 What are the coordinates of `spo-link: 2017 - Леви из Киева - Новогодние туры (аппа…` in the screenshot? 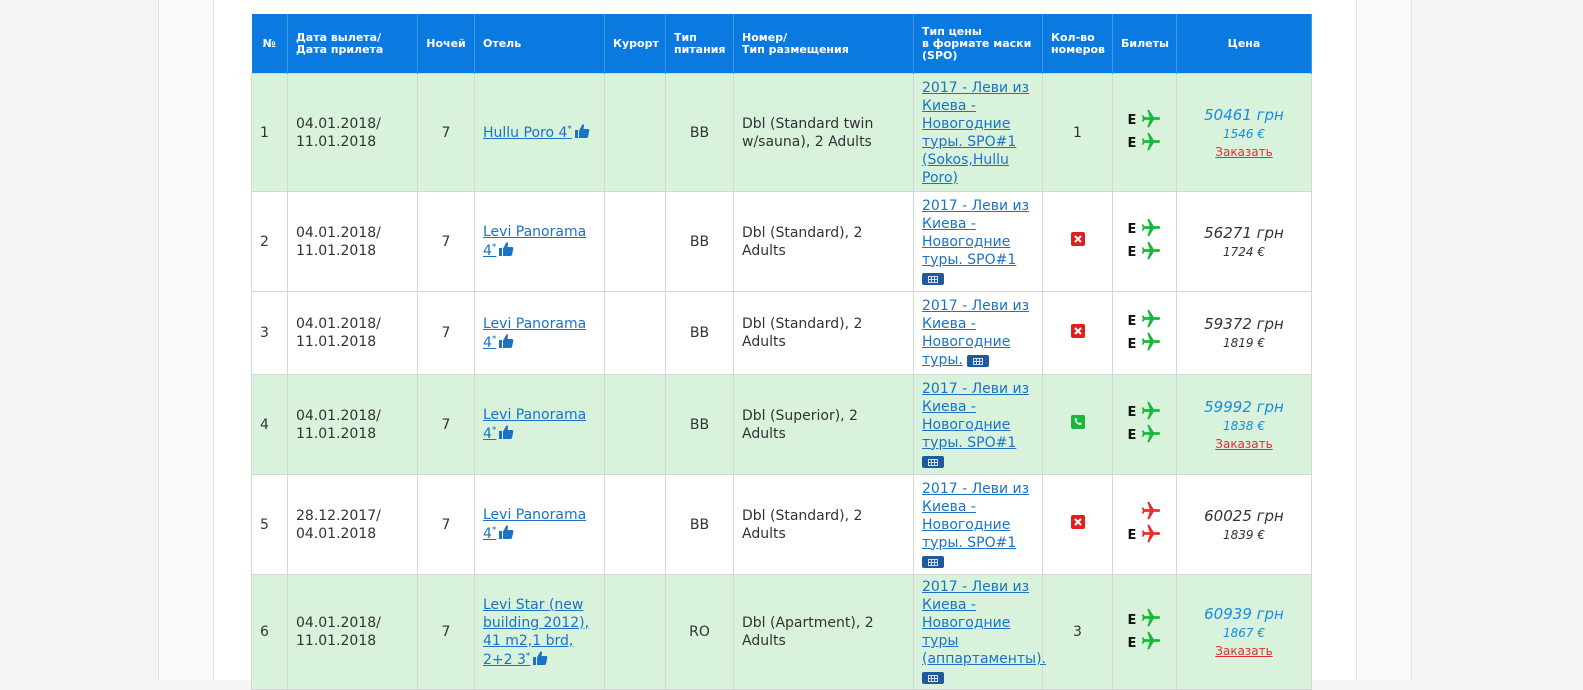 It's located at (984, 623).